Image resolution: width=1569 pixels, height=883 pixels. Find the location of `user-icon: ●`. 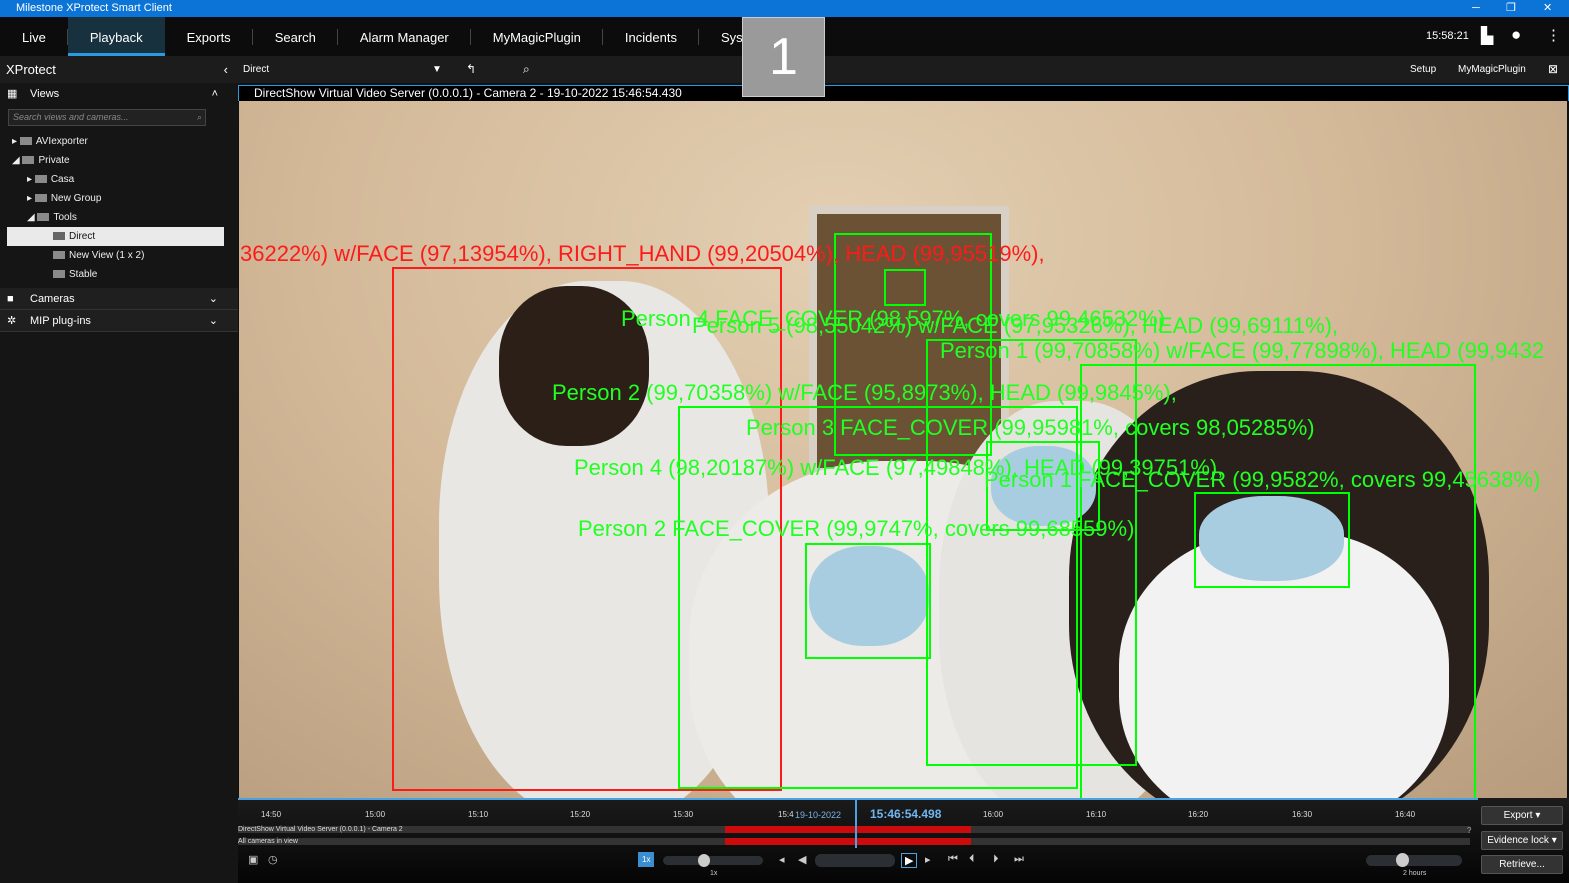

user-icon: ● is located at coordinates (1516, 35).